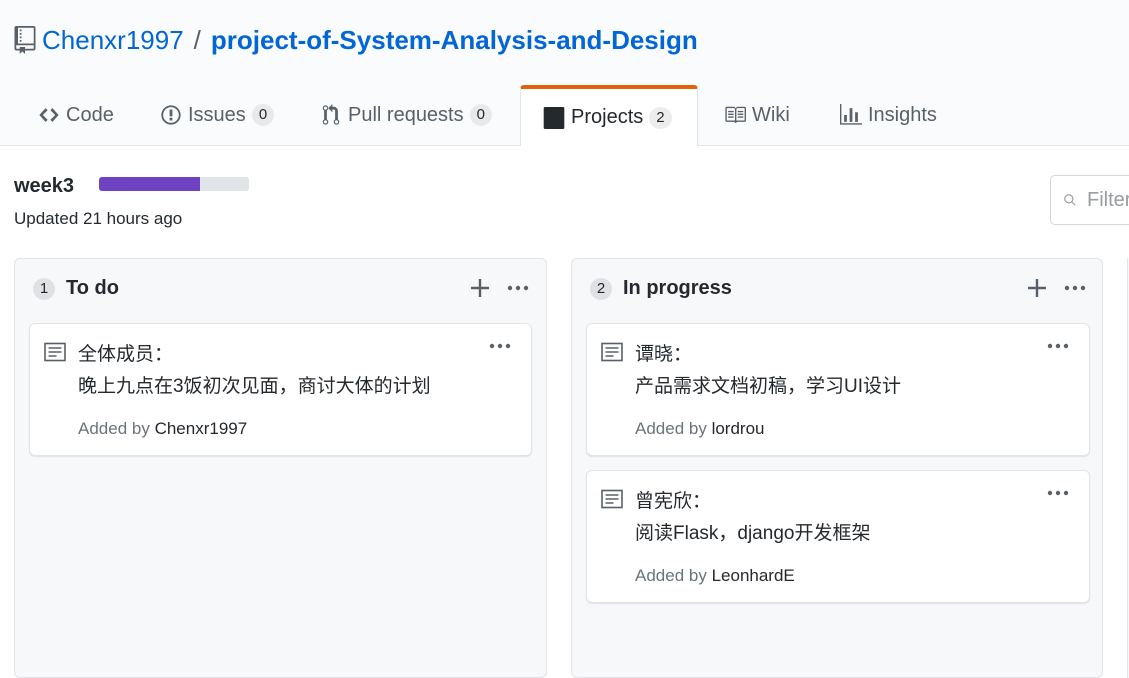  What do you see at coordinates (735, 115) in the screenshot?
I see `book-icon` at bounding box center [735, 115].